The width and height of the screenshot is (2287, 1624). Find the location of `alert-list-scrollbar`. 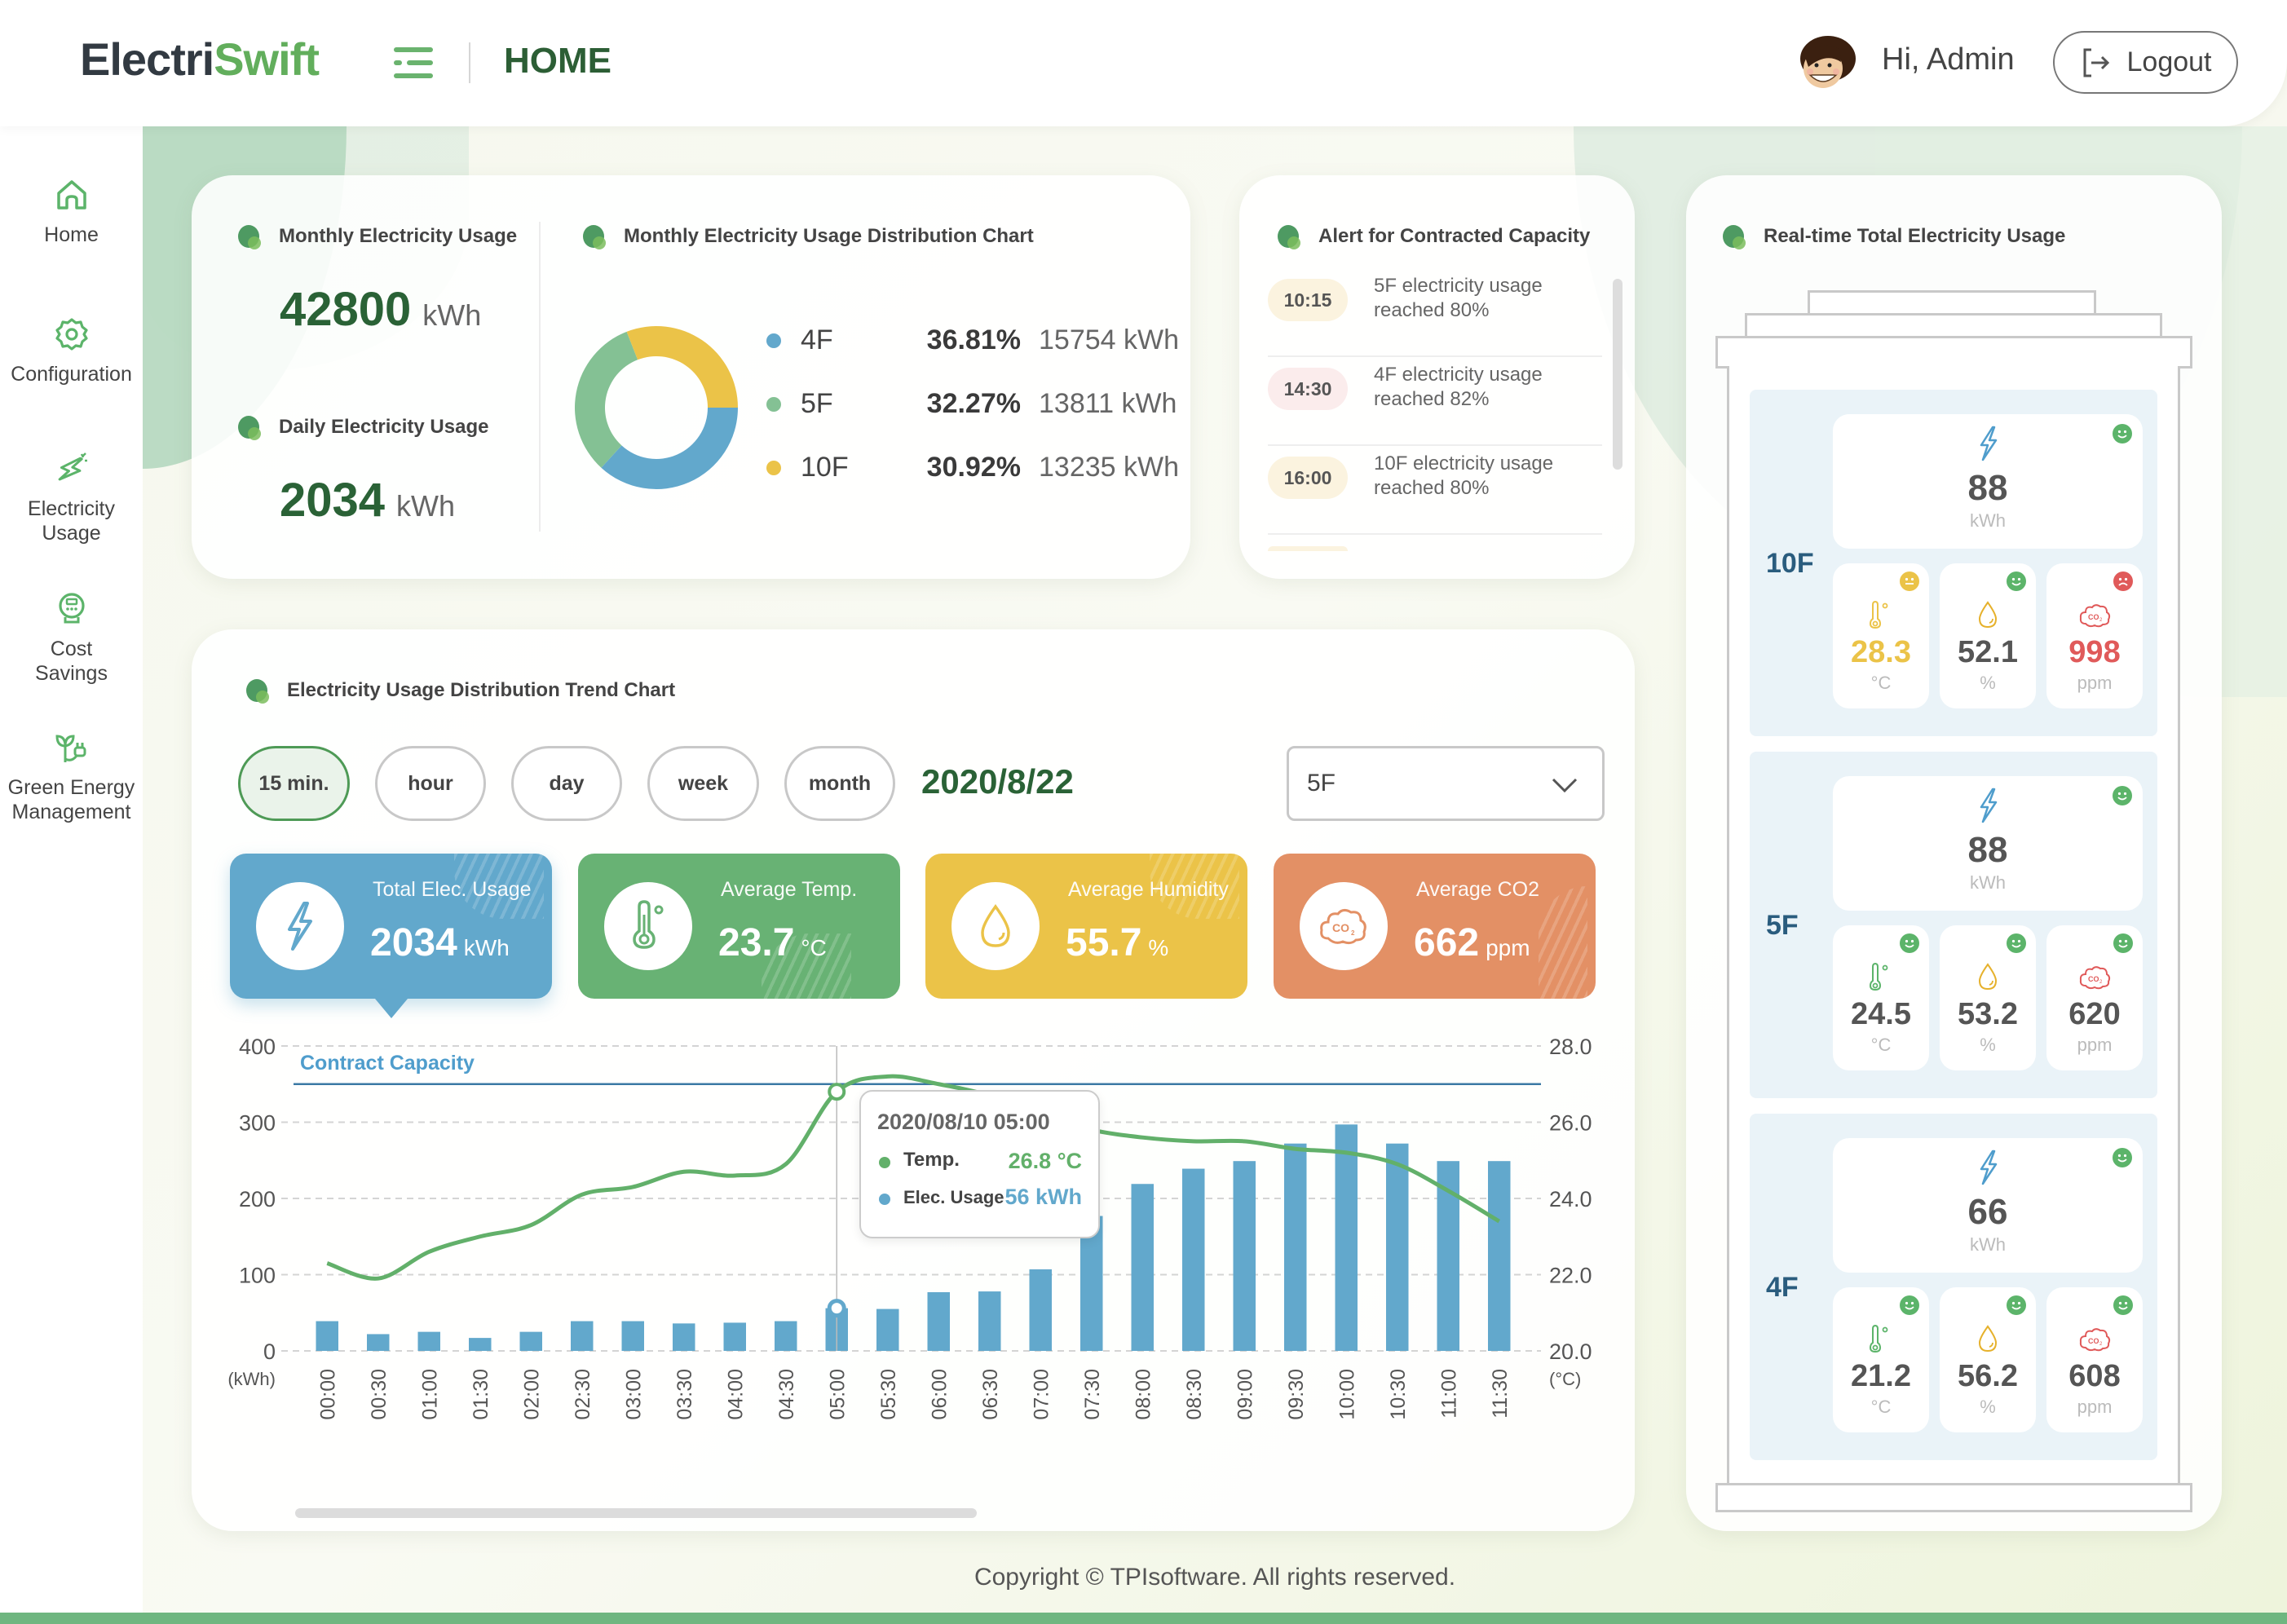

alert-list-scrollbar is located at coordinates (1618, 374).